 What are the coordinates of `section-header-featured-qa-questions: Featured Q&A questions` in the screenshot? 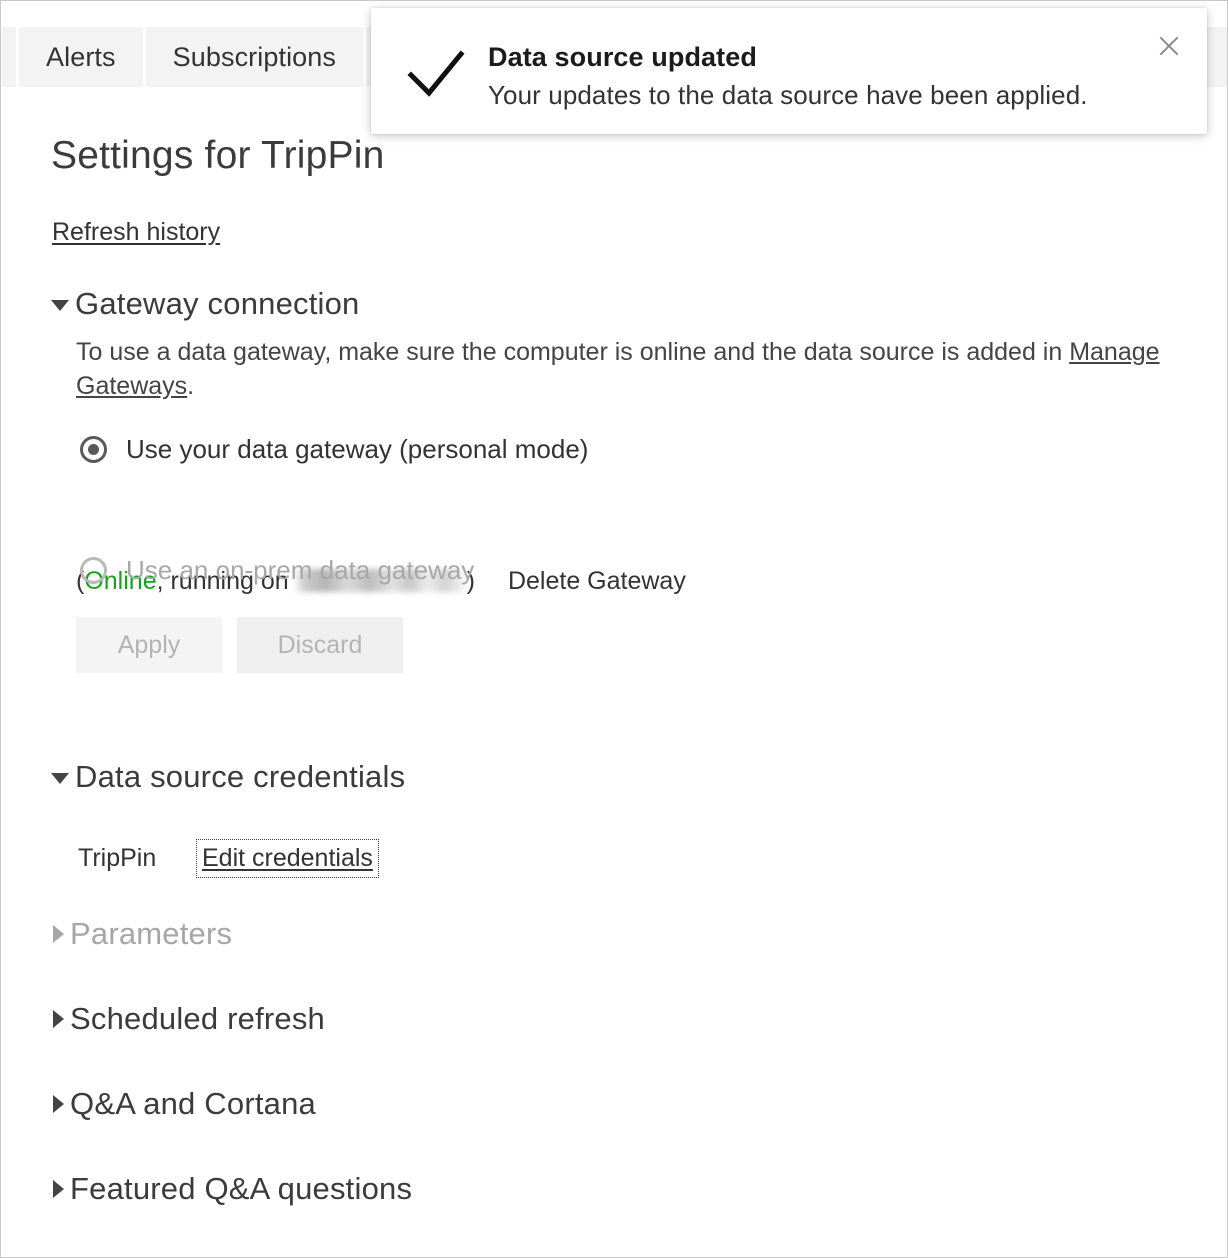 It's located at (232, 1189).